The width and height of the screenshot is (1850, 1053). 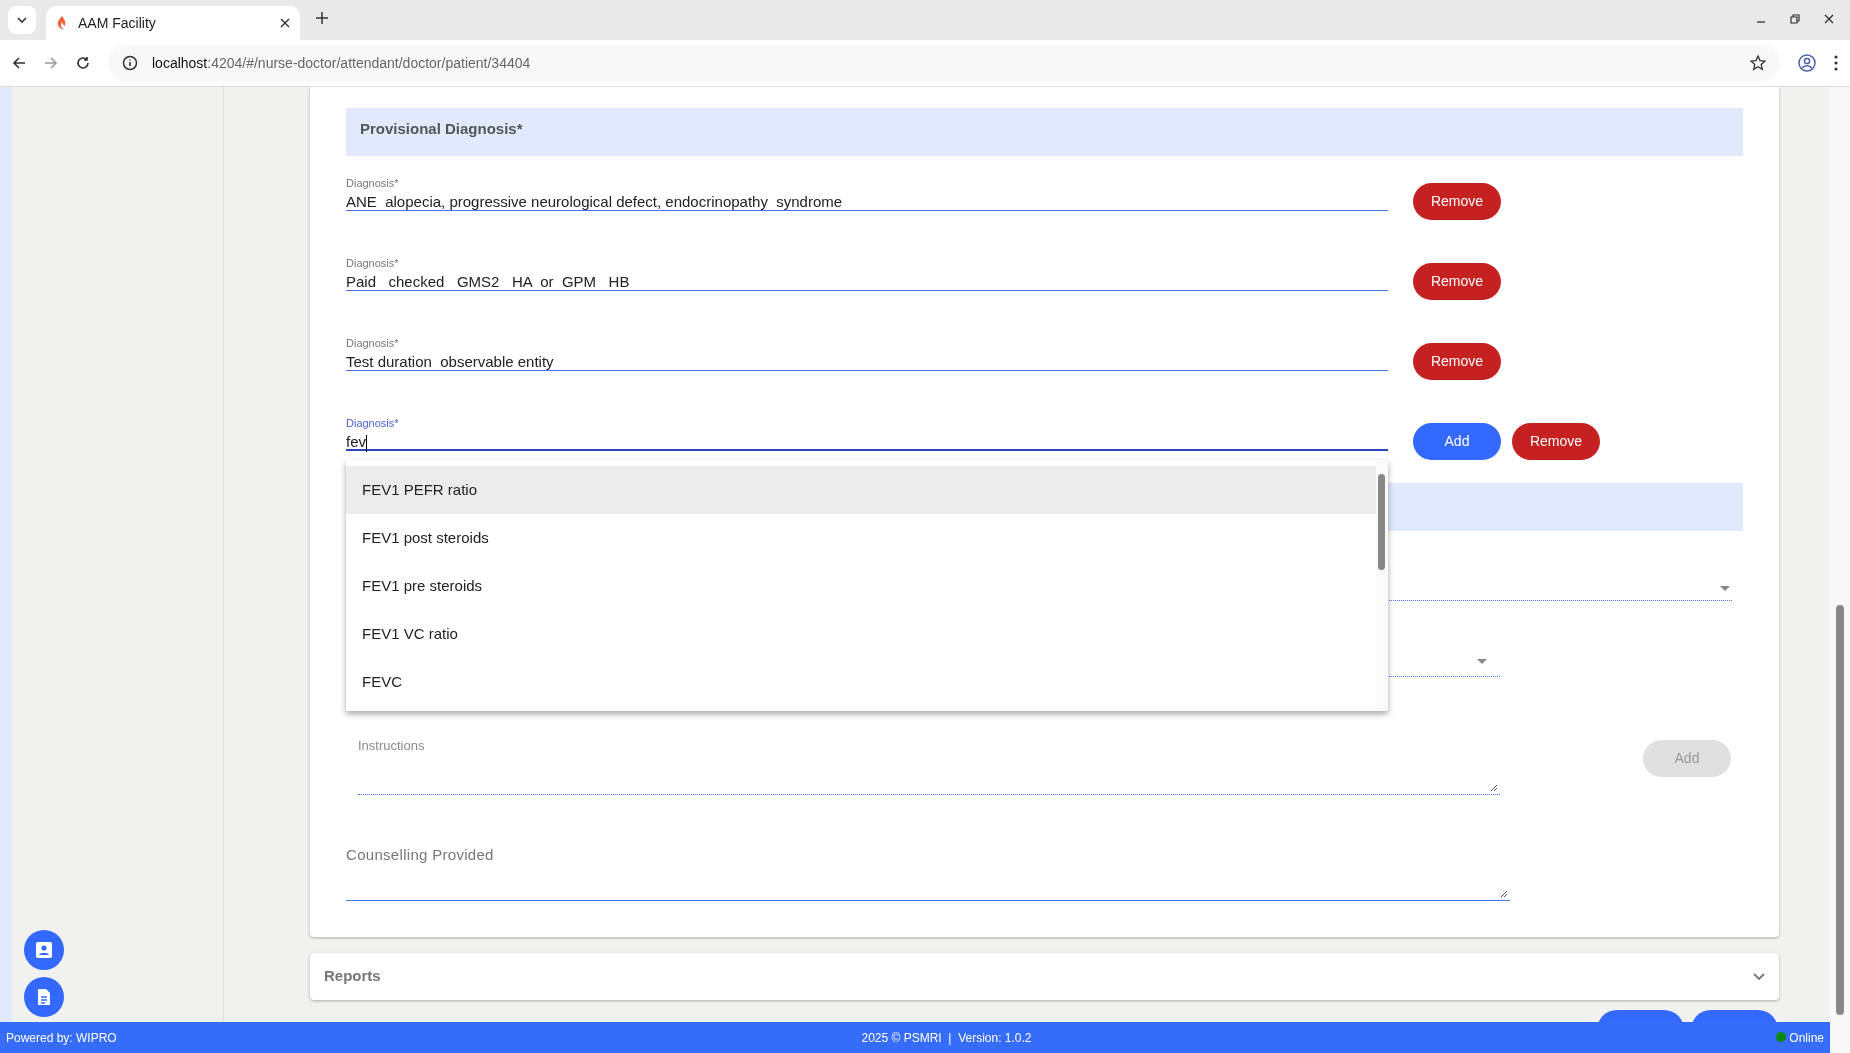 I want to click on info-icon, so click(x=130, y=63).